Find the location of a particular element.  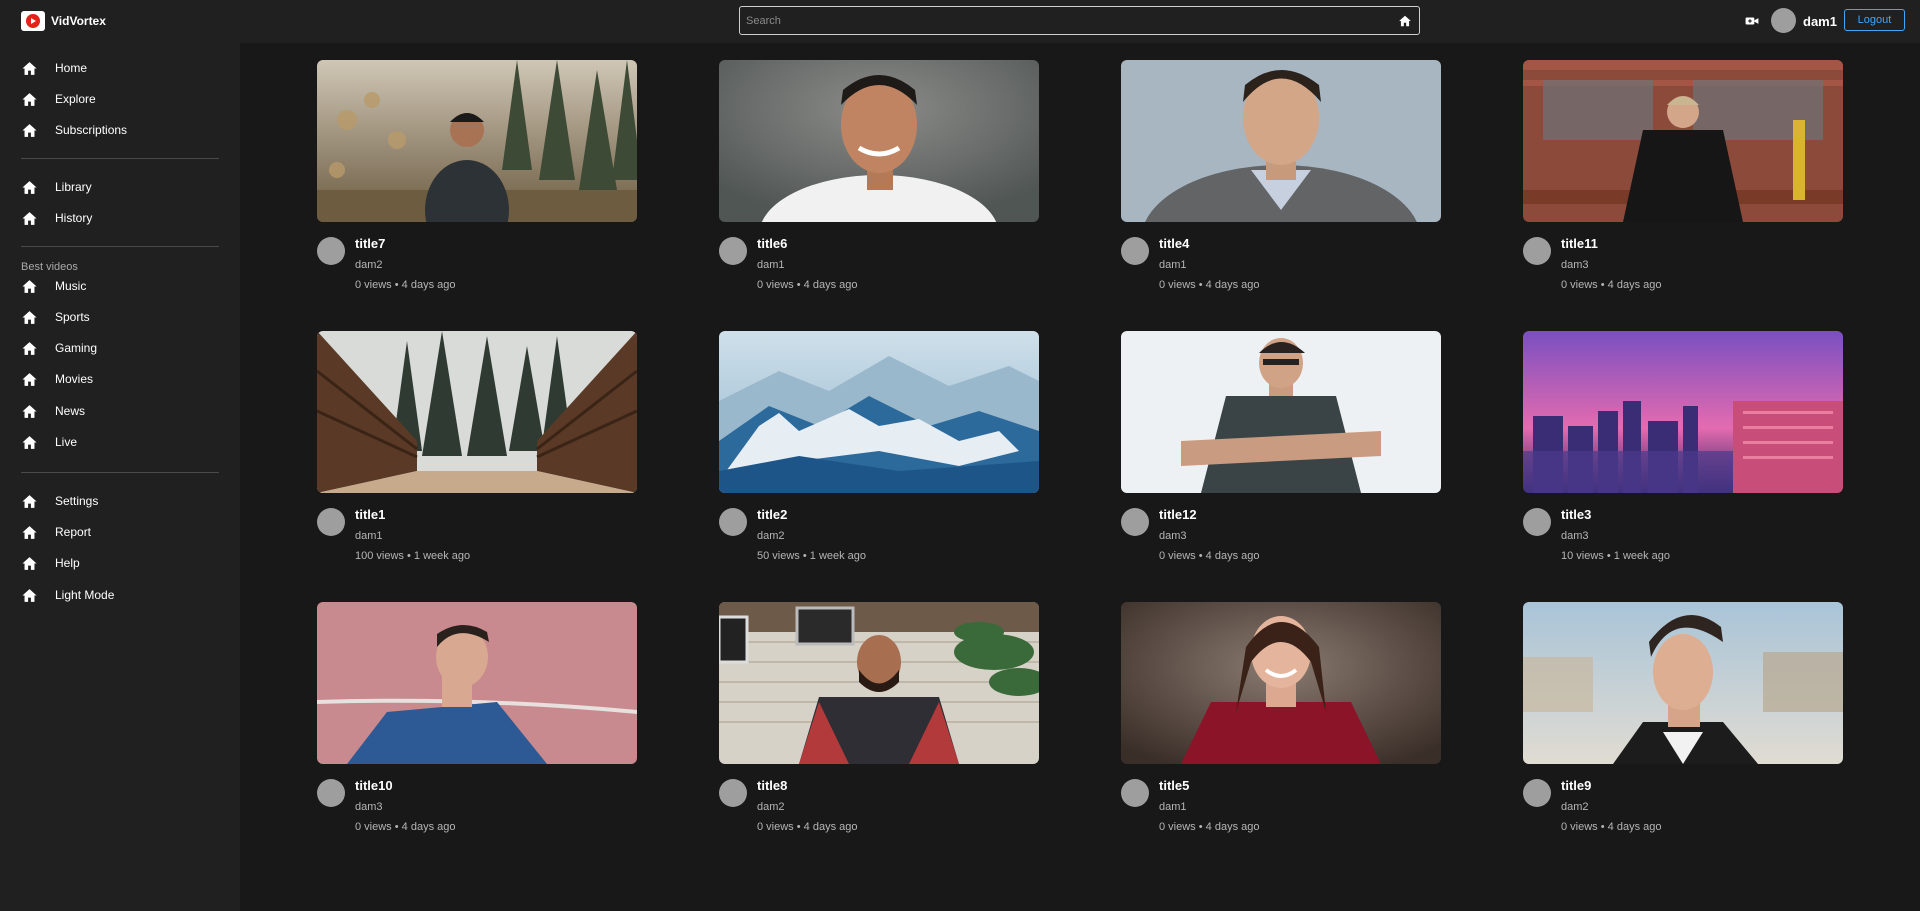

video-title: title10 is located at coordinates (374, 785).